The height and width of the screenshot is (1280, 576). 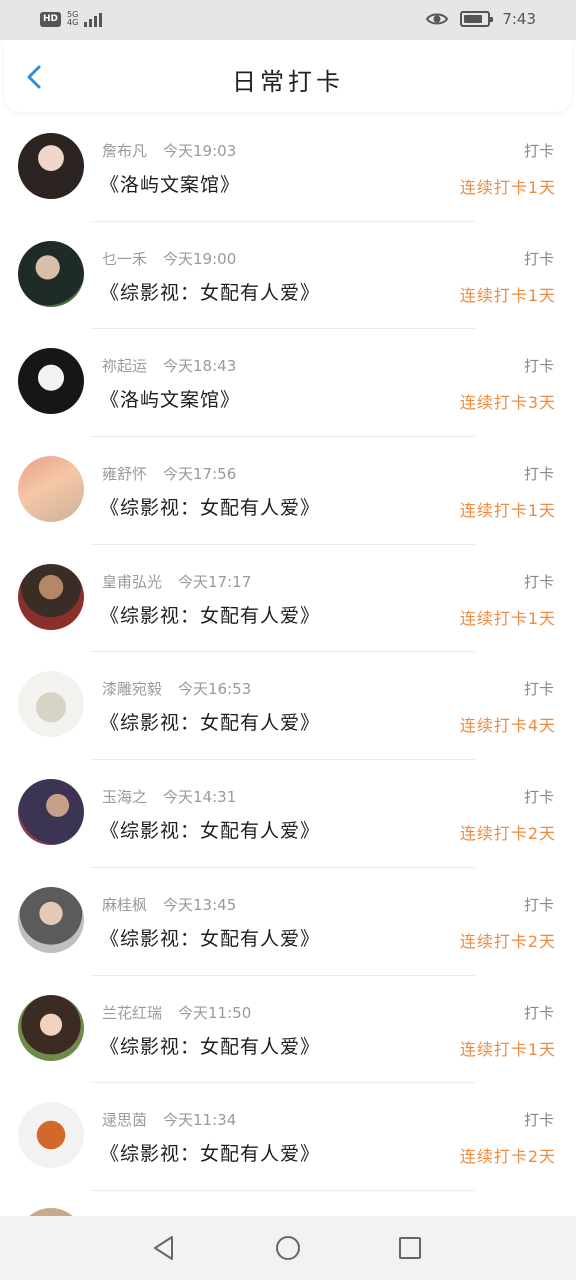 I want to click on list-item: 祢起运 今天18:43 《洛屿文案馆》 打卡 连续打卡3天, so click(x=288, y=383).